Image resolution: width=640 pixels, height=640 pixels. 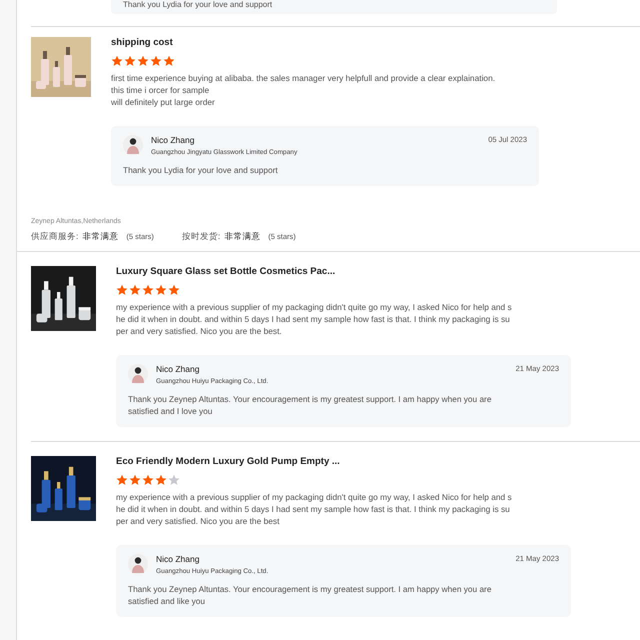 What do you see at coordinates (310, 595) in the screenshot?
I see `reply-text: Thank you Zeynep Altuntas. Your encouragement is my greatest support. I am happy when you are satisfied and like you` at bounding box center [310, 595].